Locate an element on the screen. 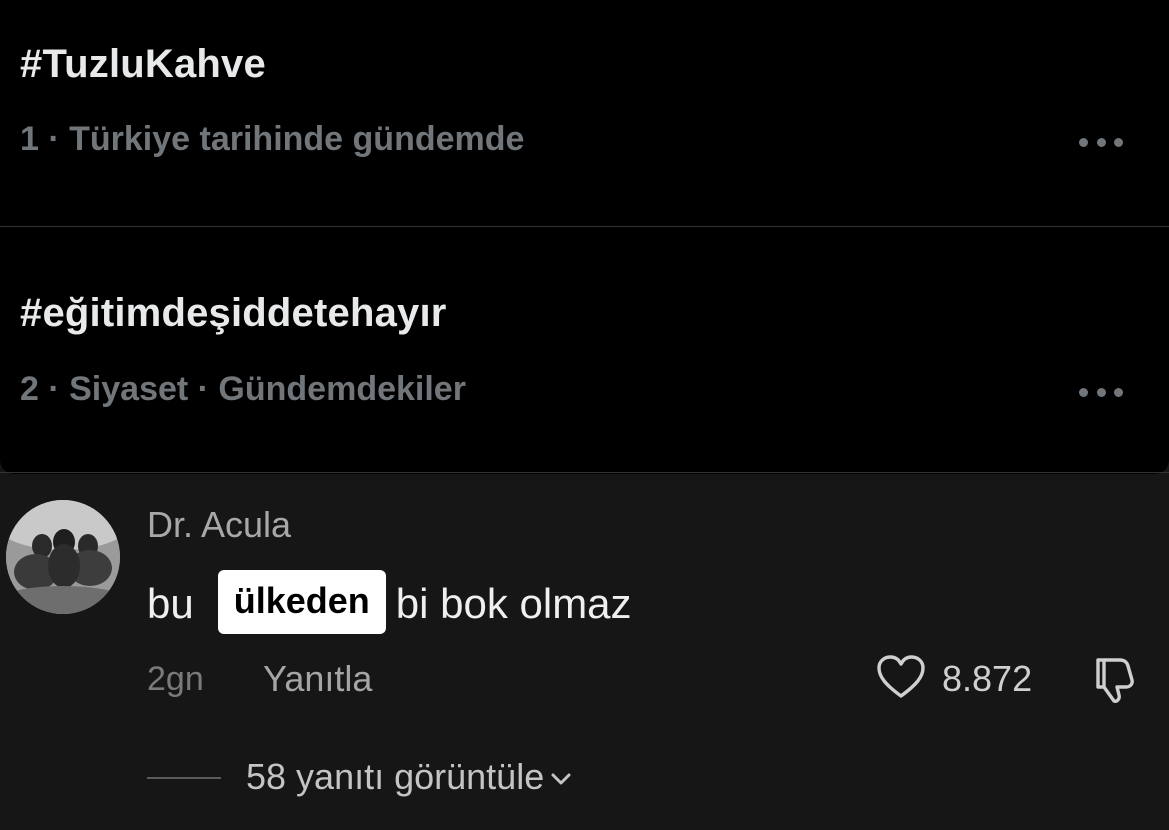 Image resolution: width=1169 pixels, height=830 pixels. comment-time: 2gn is located at coordinates (175, 679).